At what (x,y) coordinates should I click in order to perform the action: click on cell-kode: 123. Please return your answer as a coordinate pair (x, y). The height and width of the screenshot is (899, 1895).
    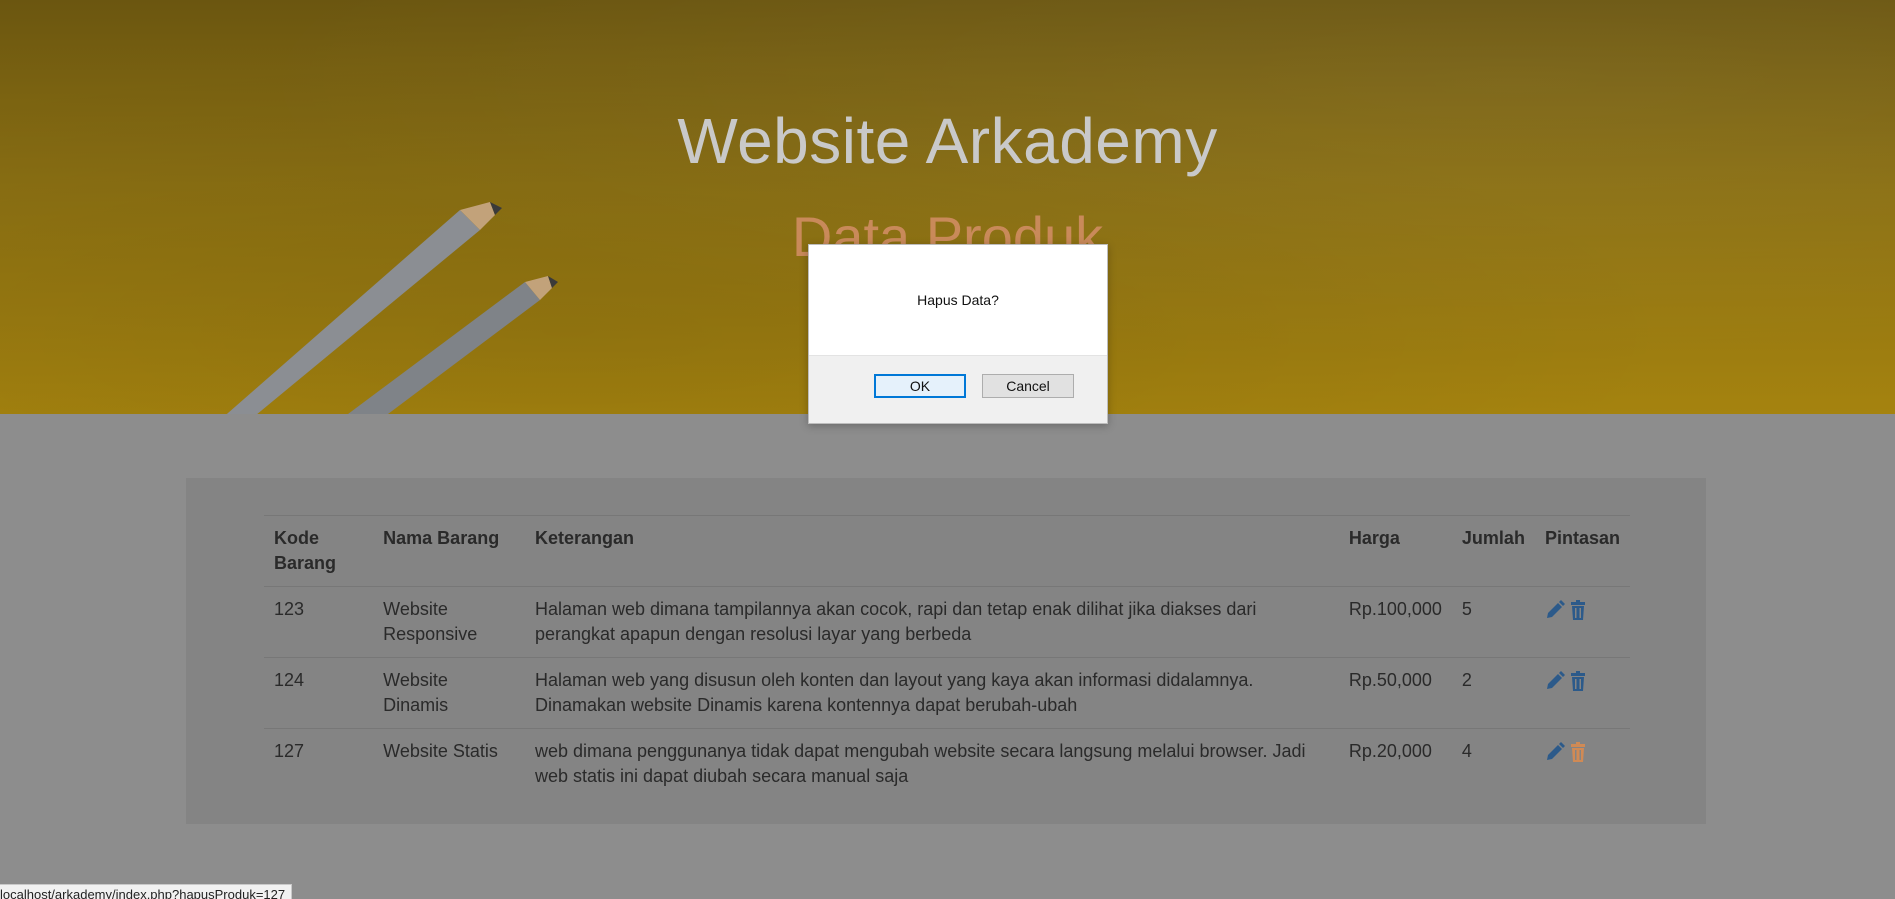
    Looking at the image, I should click on (319, 622).